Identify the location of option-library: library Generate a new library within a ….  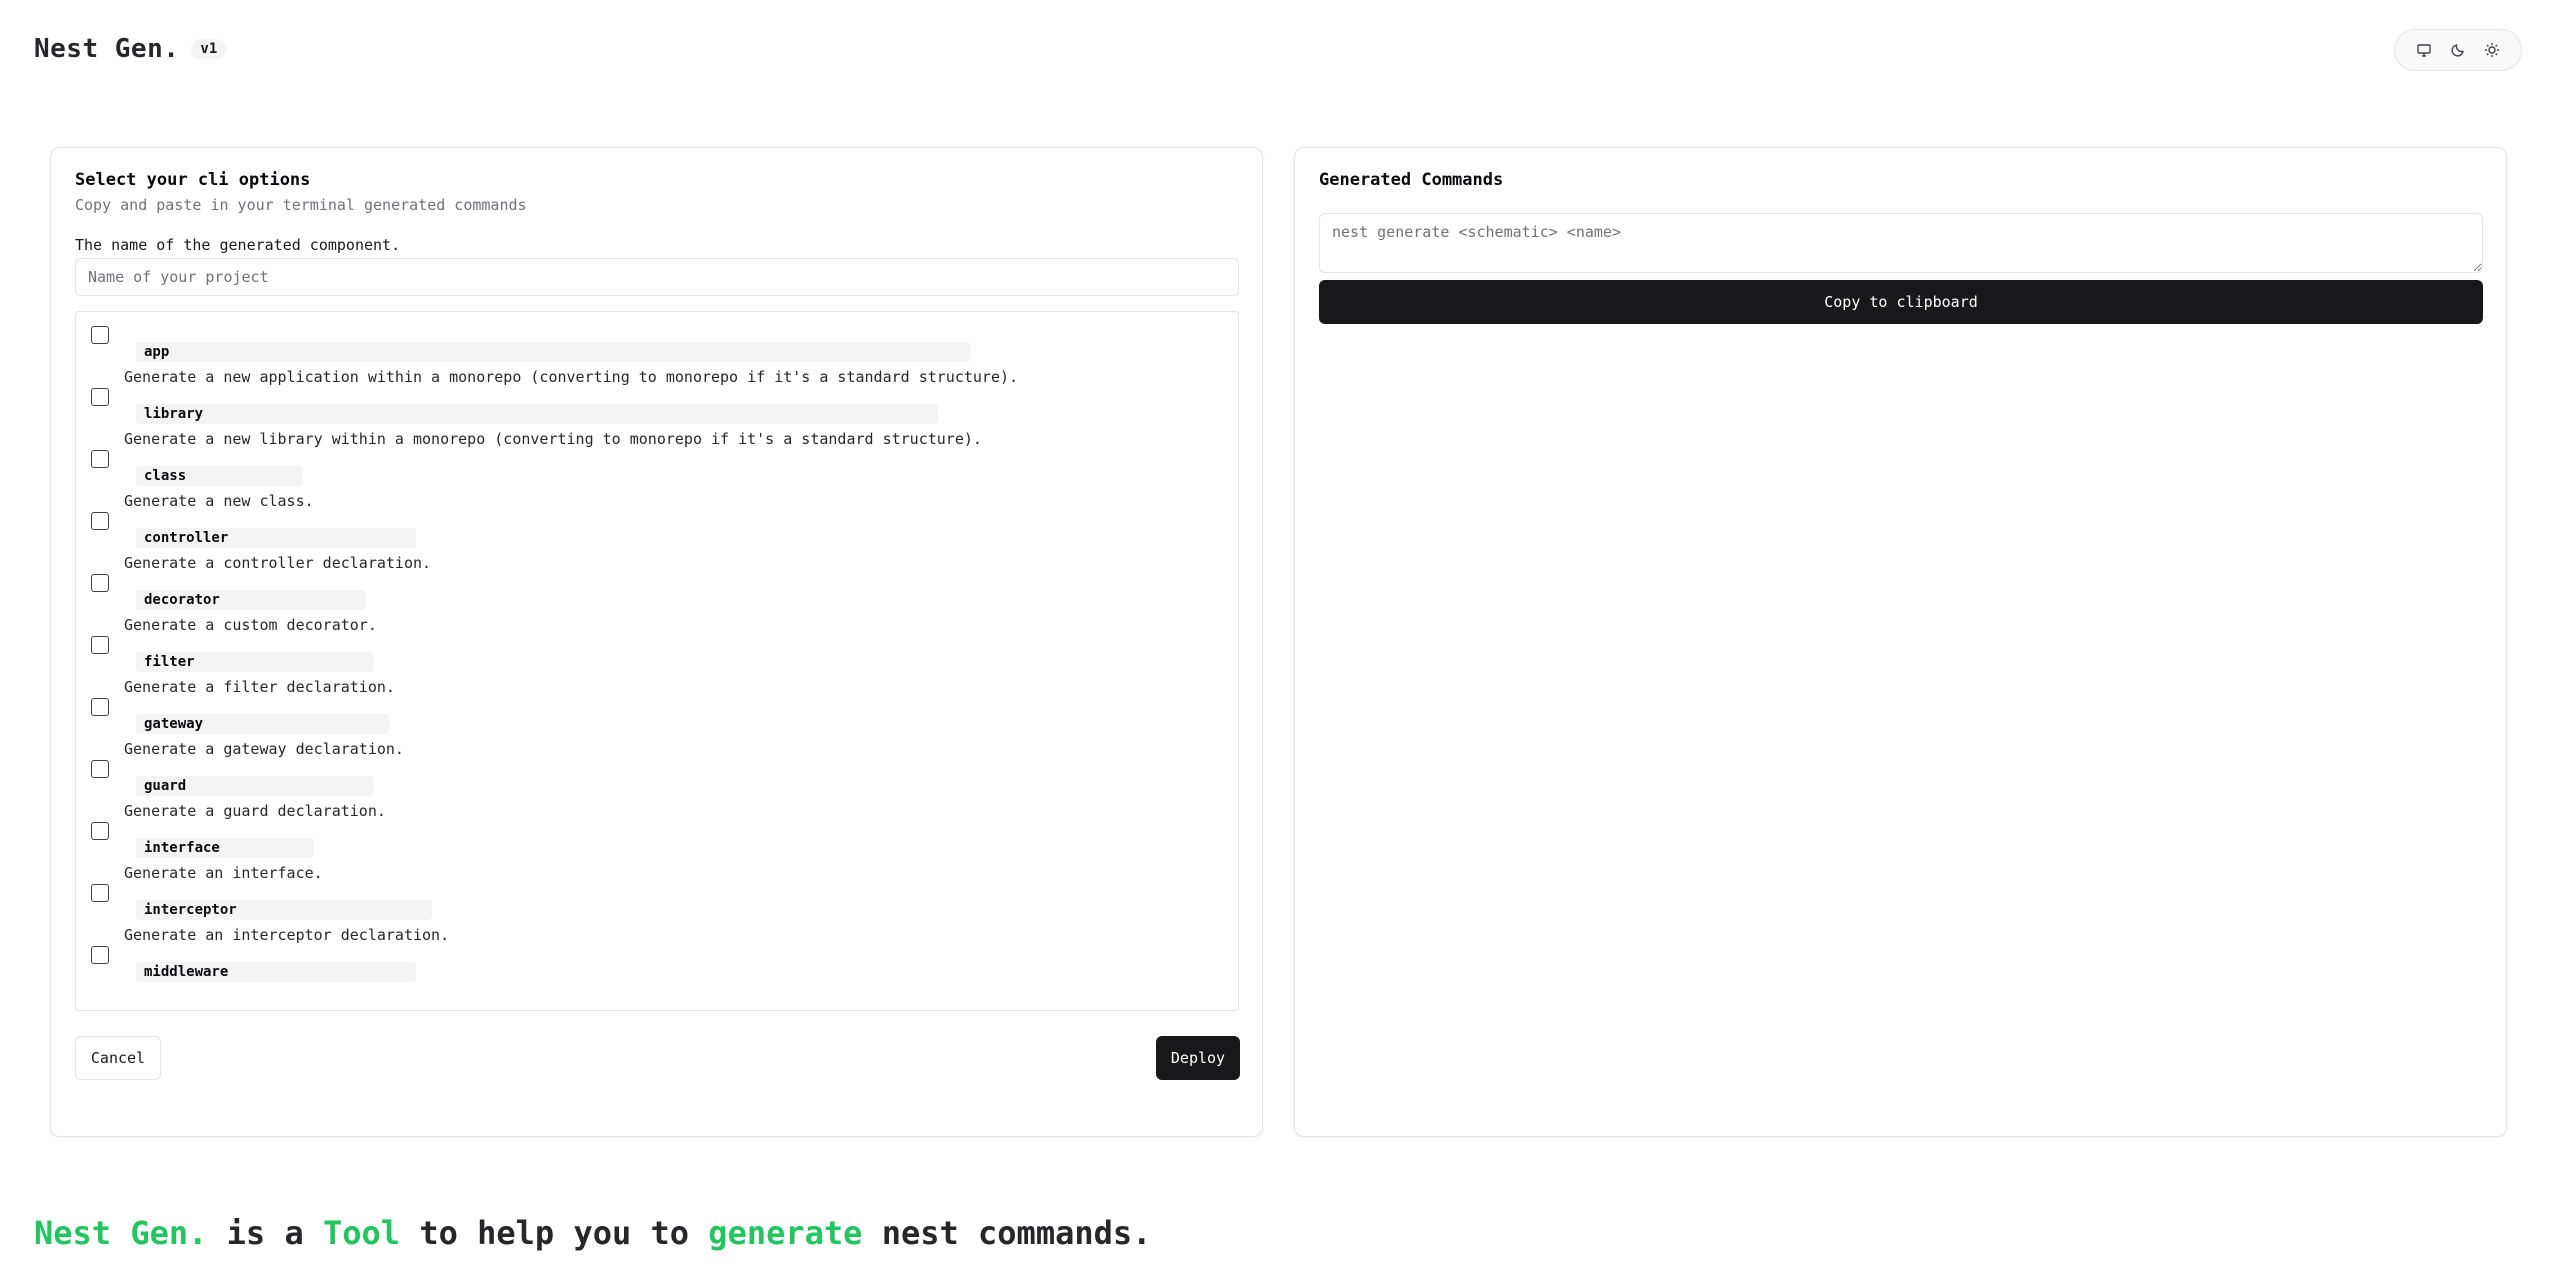
(657, 411).